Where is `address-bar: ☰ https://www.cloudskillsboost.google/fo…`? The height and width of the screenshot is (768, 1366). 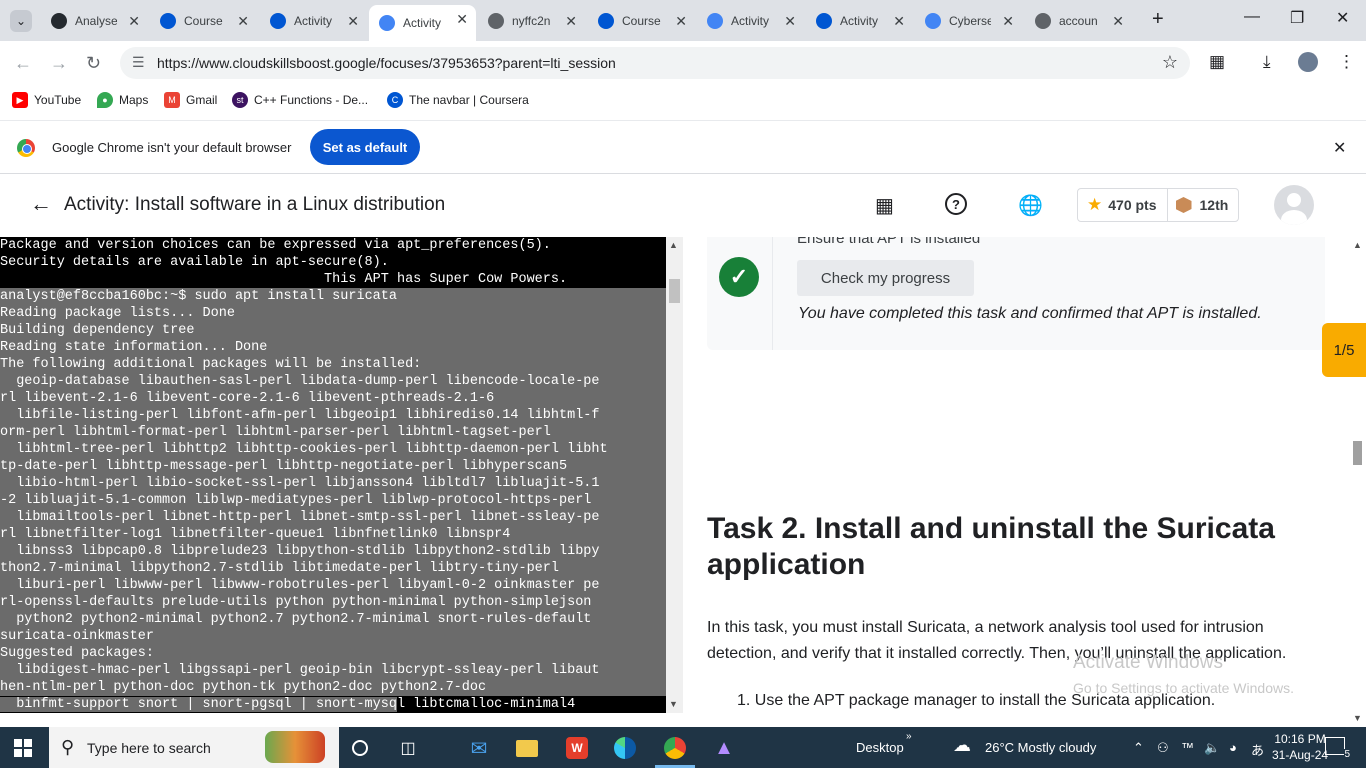
address-bar: ☰ https://www.cloudskillsboost.google/fo… is located at coordinates (655, 63).